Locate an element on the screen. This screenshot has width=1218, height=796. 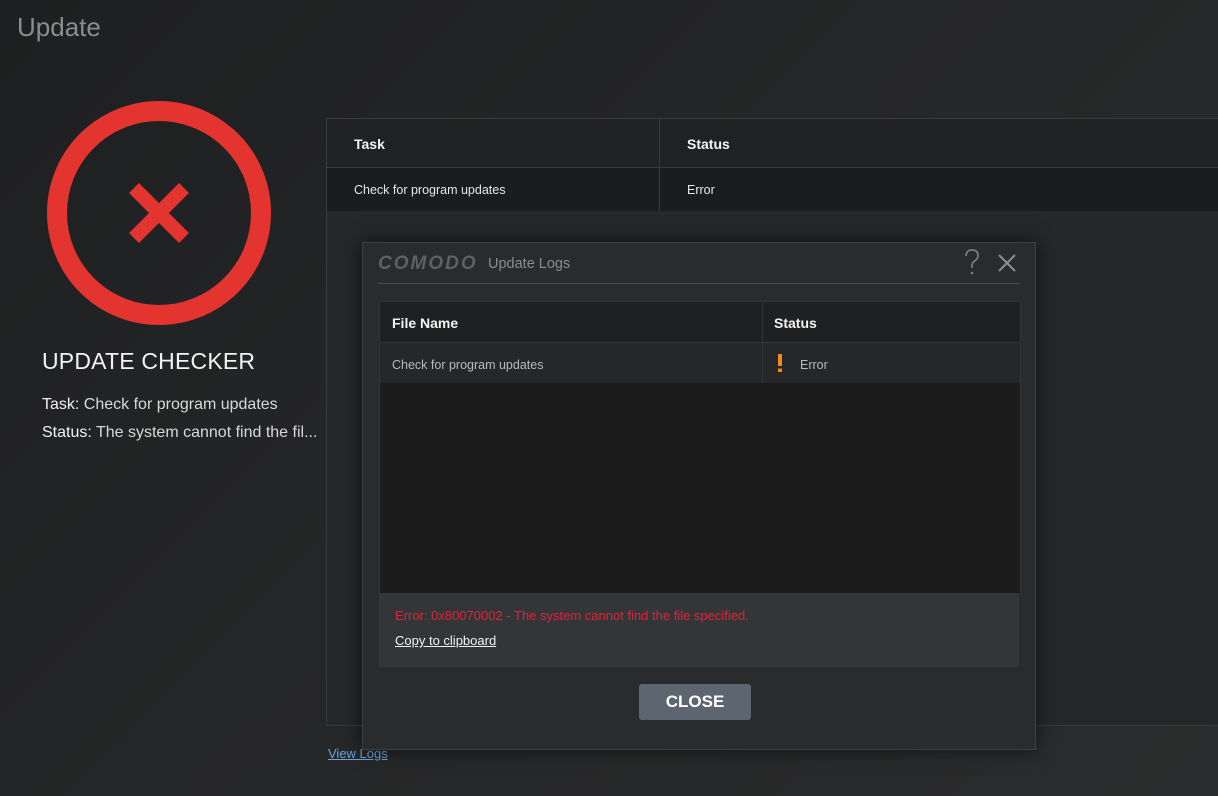
dialog-title: Update Logs is located at coordinates (529, 264).